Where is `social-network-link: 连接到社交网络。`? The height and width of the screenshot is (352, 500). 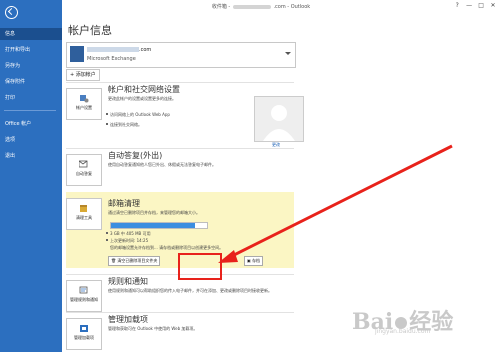
social-network-link: 连接到社交网络。 is located at coordinates (124, 125).